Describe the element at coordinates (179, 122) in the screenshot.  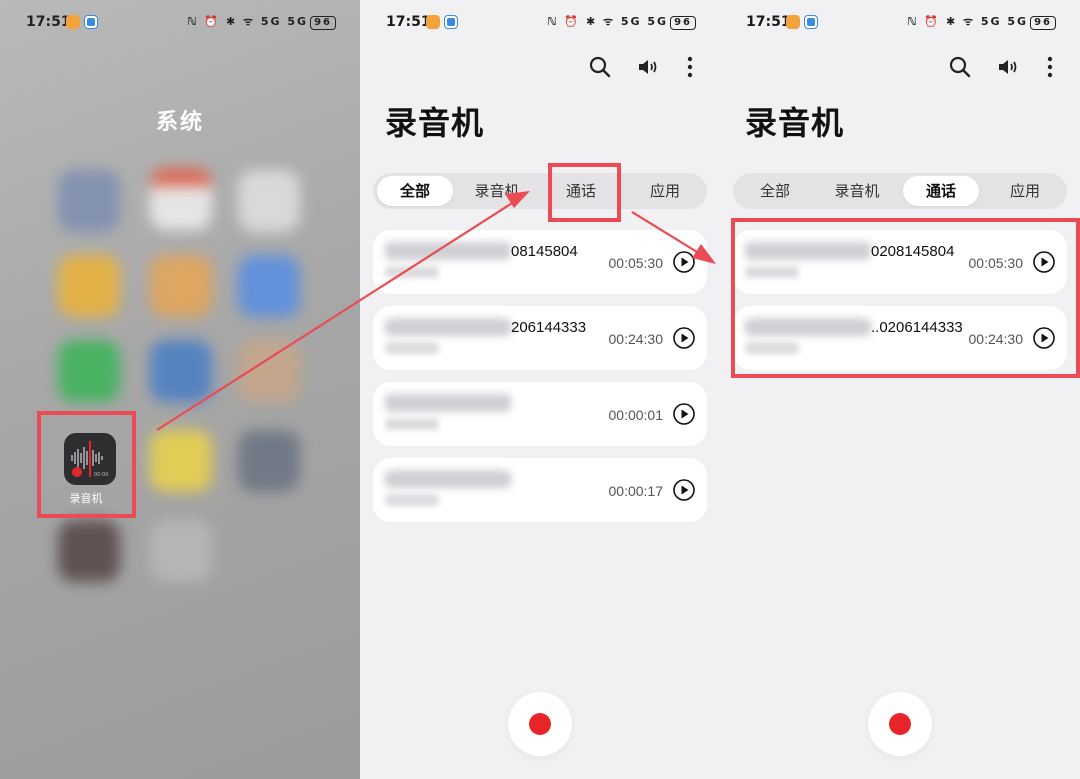
I see `folder-title: 系统` at that location.